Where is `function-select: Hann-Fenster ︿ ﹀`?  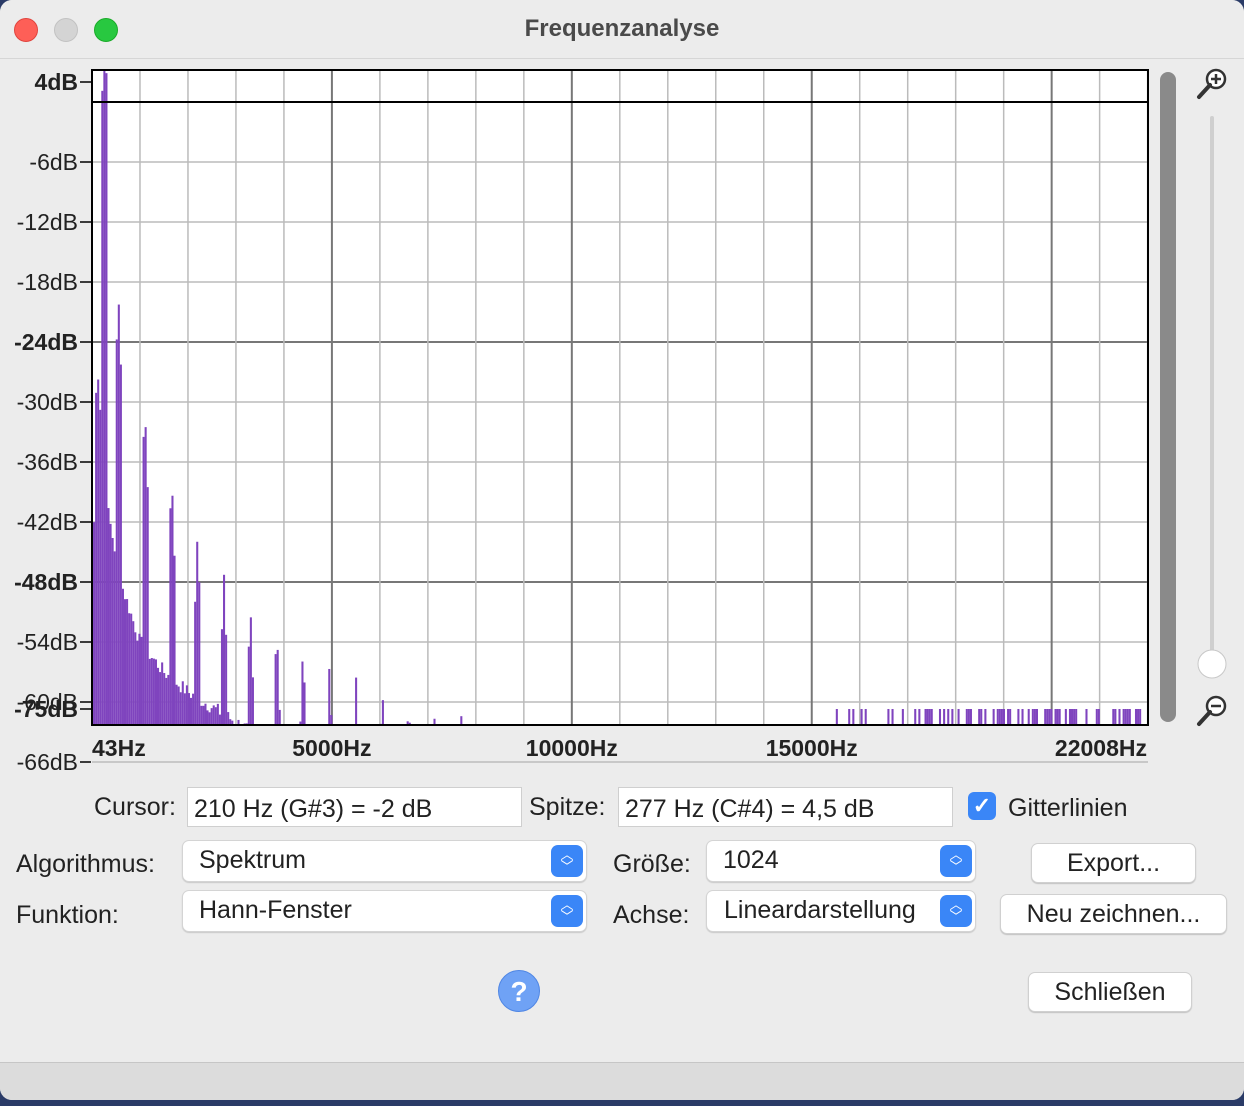
function-select: Hann-Fenster ︿ ﹀ is located at coordinates (384, 911).